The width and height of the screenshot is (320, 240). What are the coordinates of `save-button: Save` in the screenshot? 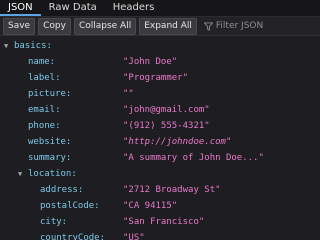 It's located at (19, 26).